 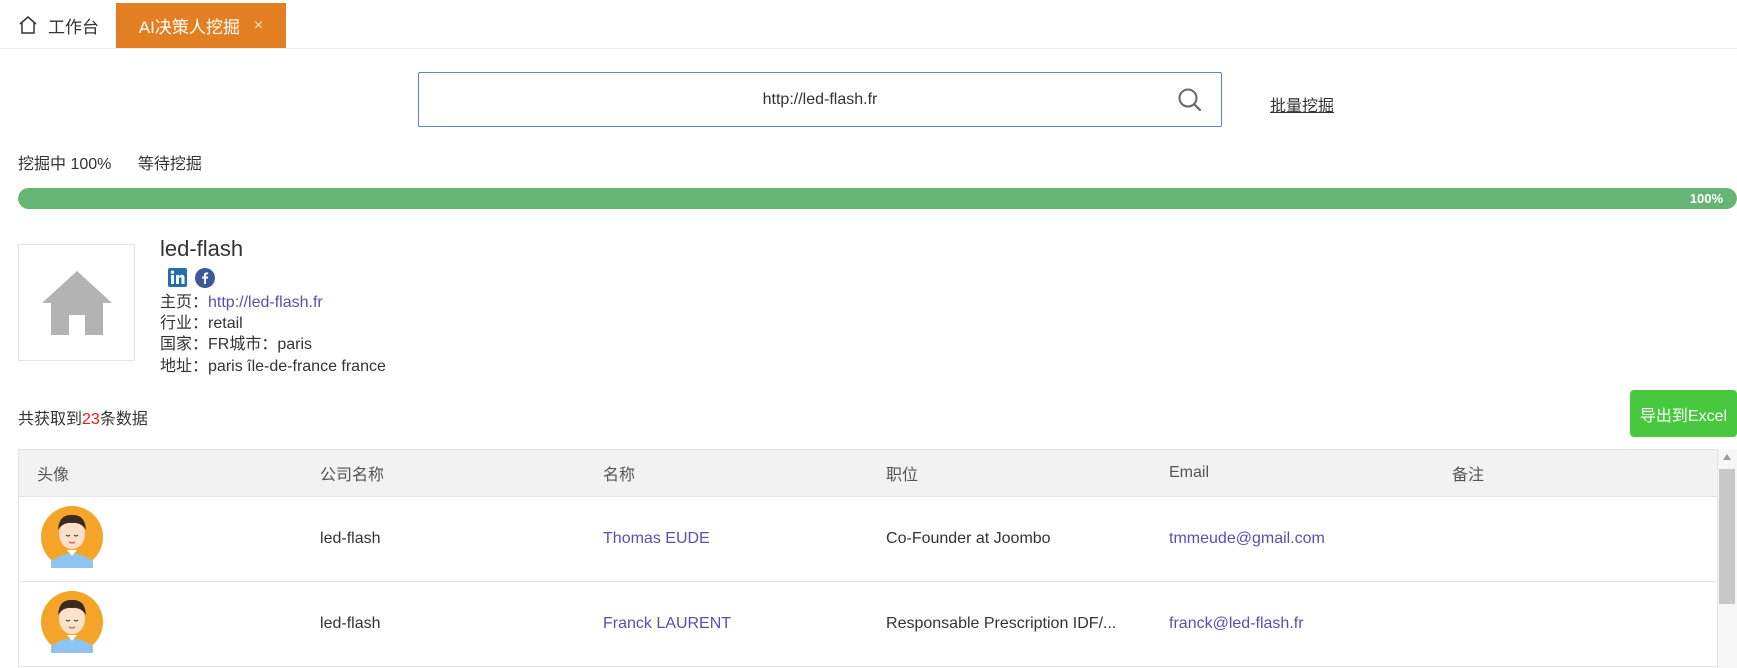 I want to click on header-position: 职位, so click(x=1009, y=473).